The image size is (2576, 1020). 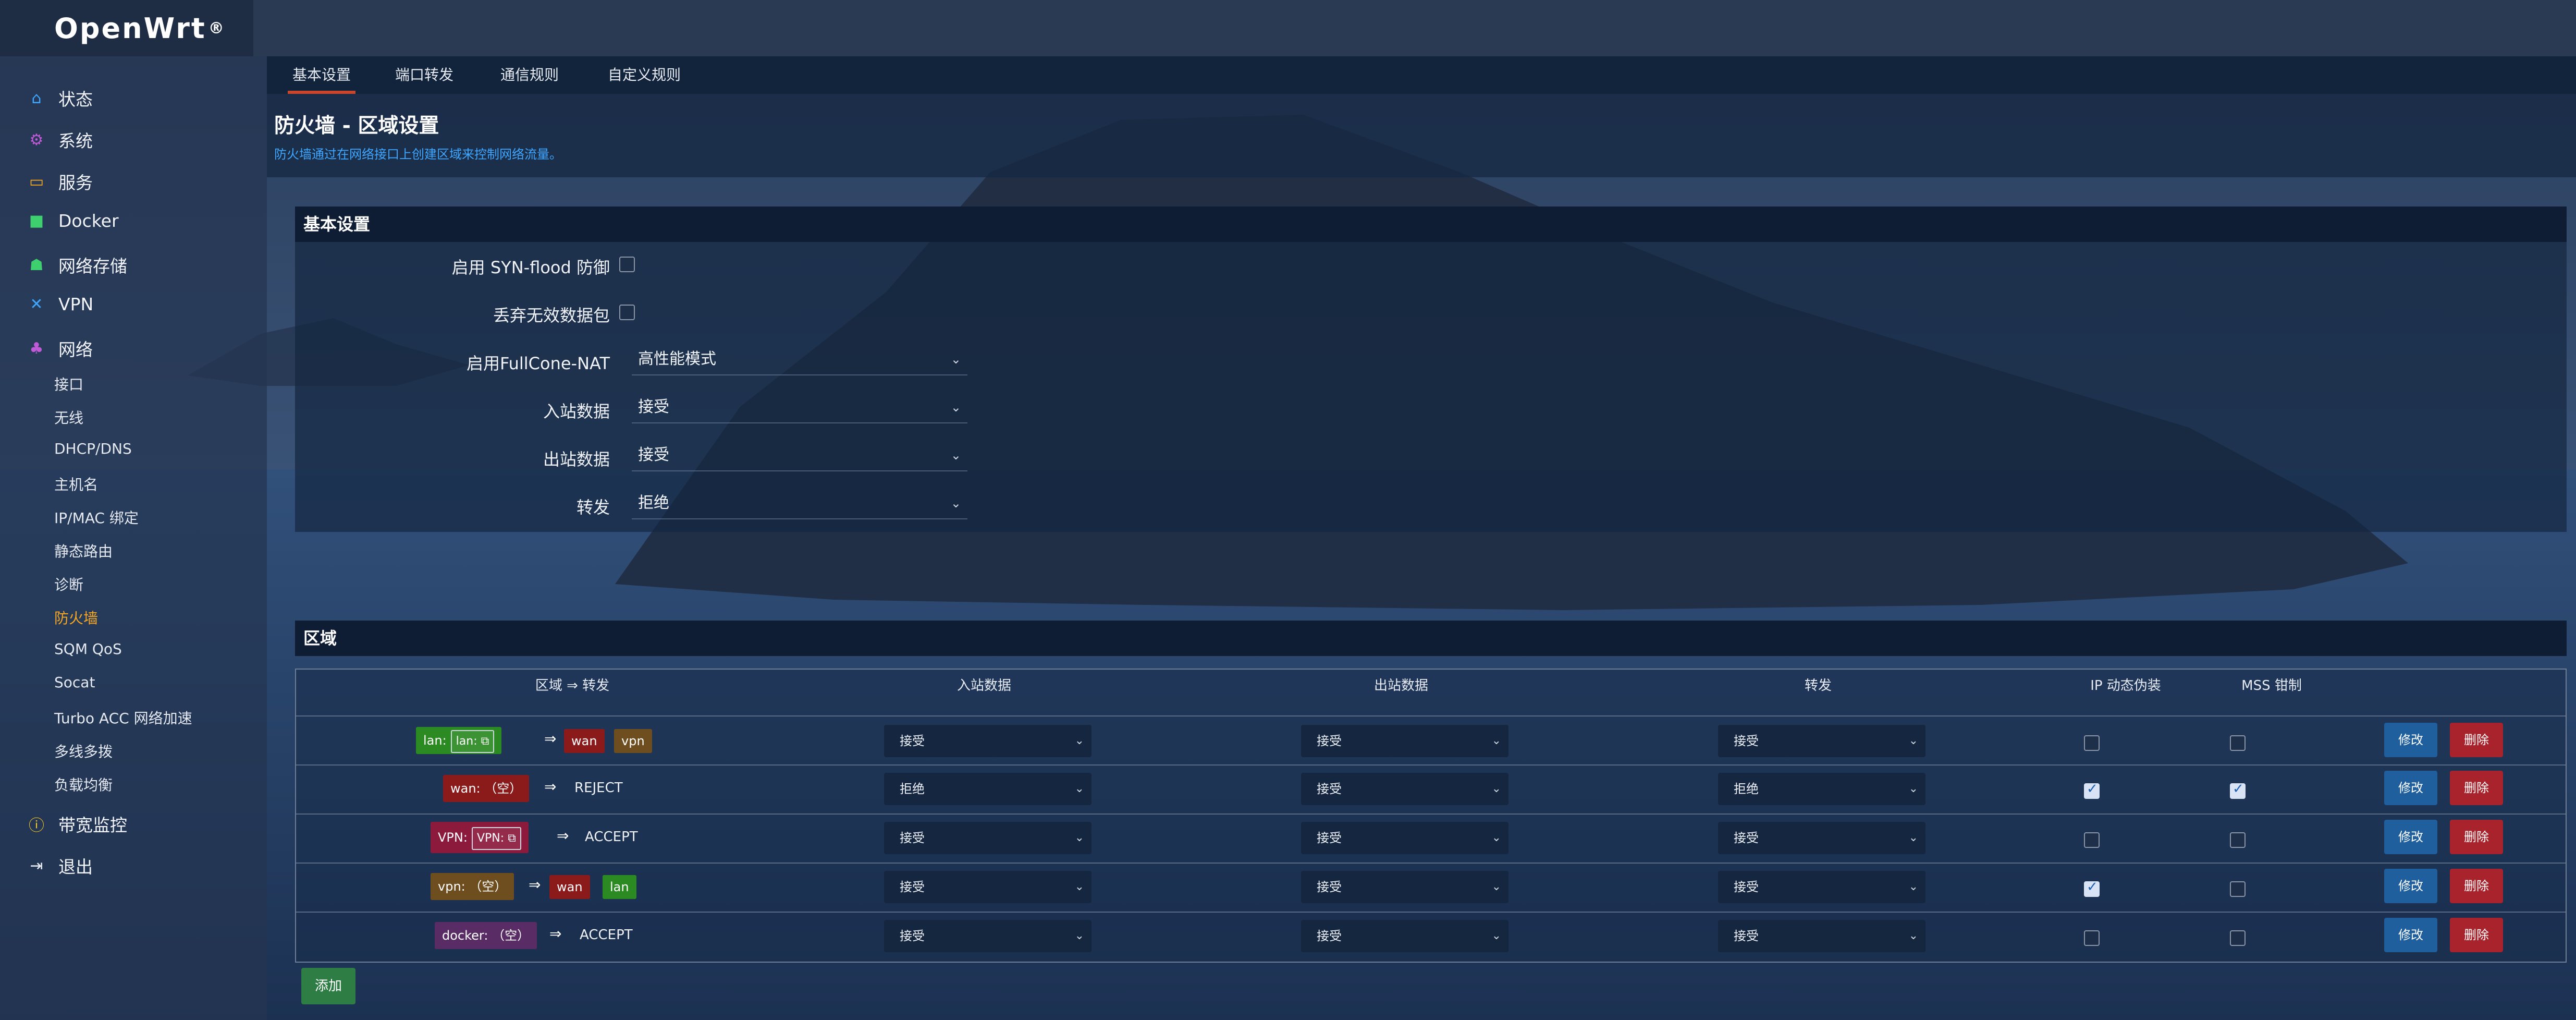 What do you see at coordinates (1288, 28) in the screenshot?
I see `top-bar: OpenWrt ®` at bounding box center [1288, 28].